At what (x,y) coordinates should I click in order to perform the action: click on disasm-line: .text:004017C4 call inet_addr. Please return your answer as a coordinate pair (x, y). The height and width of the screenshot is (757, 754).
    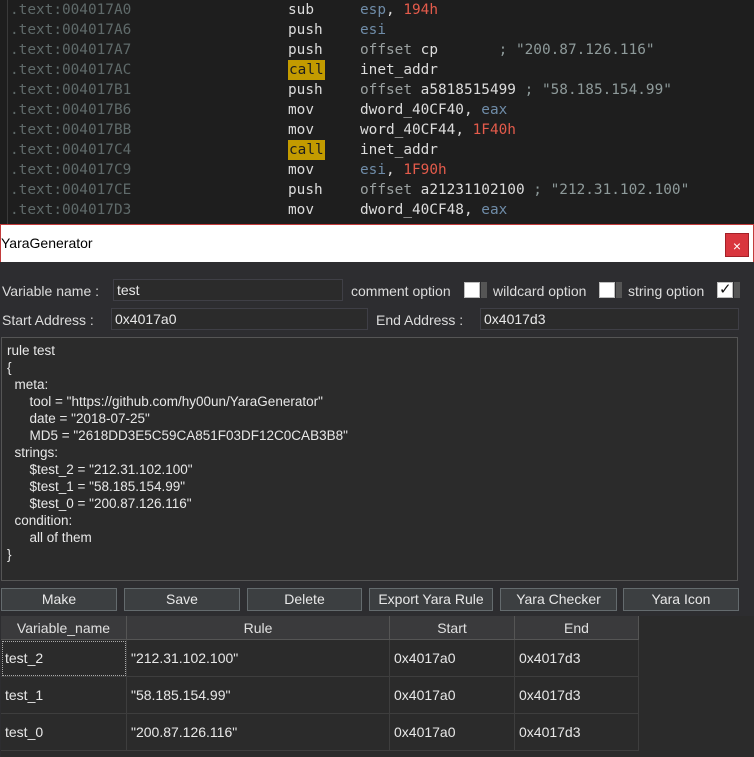
    Looking at the image, I should click on (377, 150).